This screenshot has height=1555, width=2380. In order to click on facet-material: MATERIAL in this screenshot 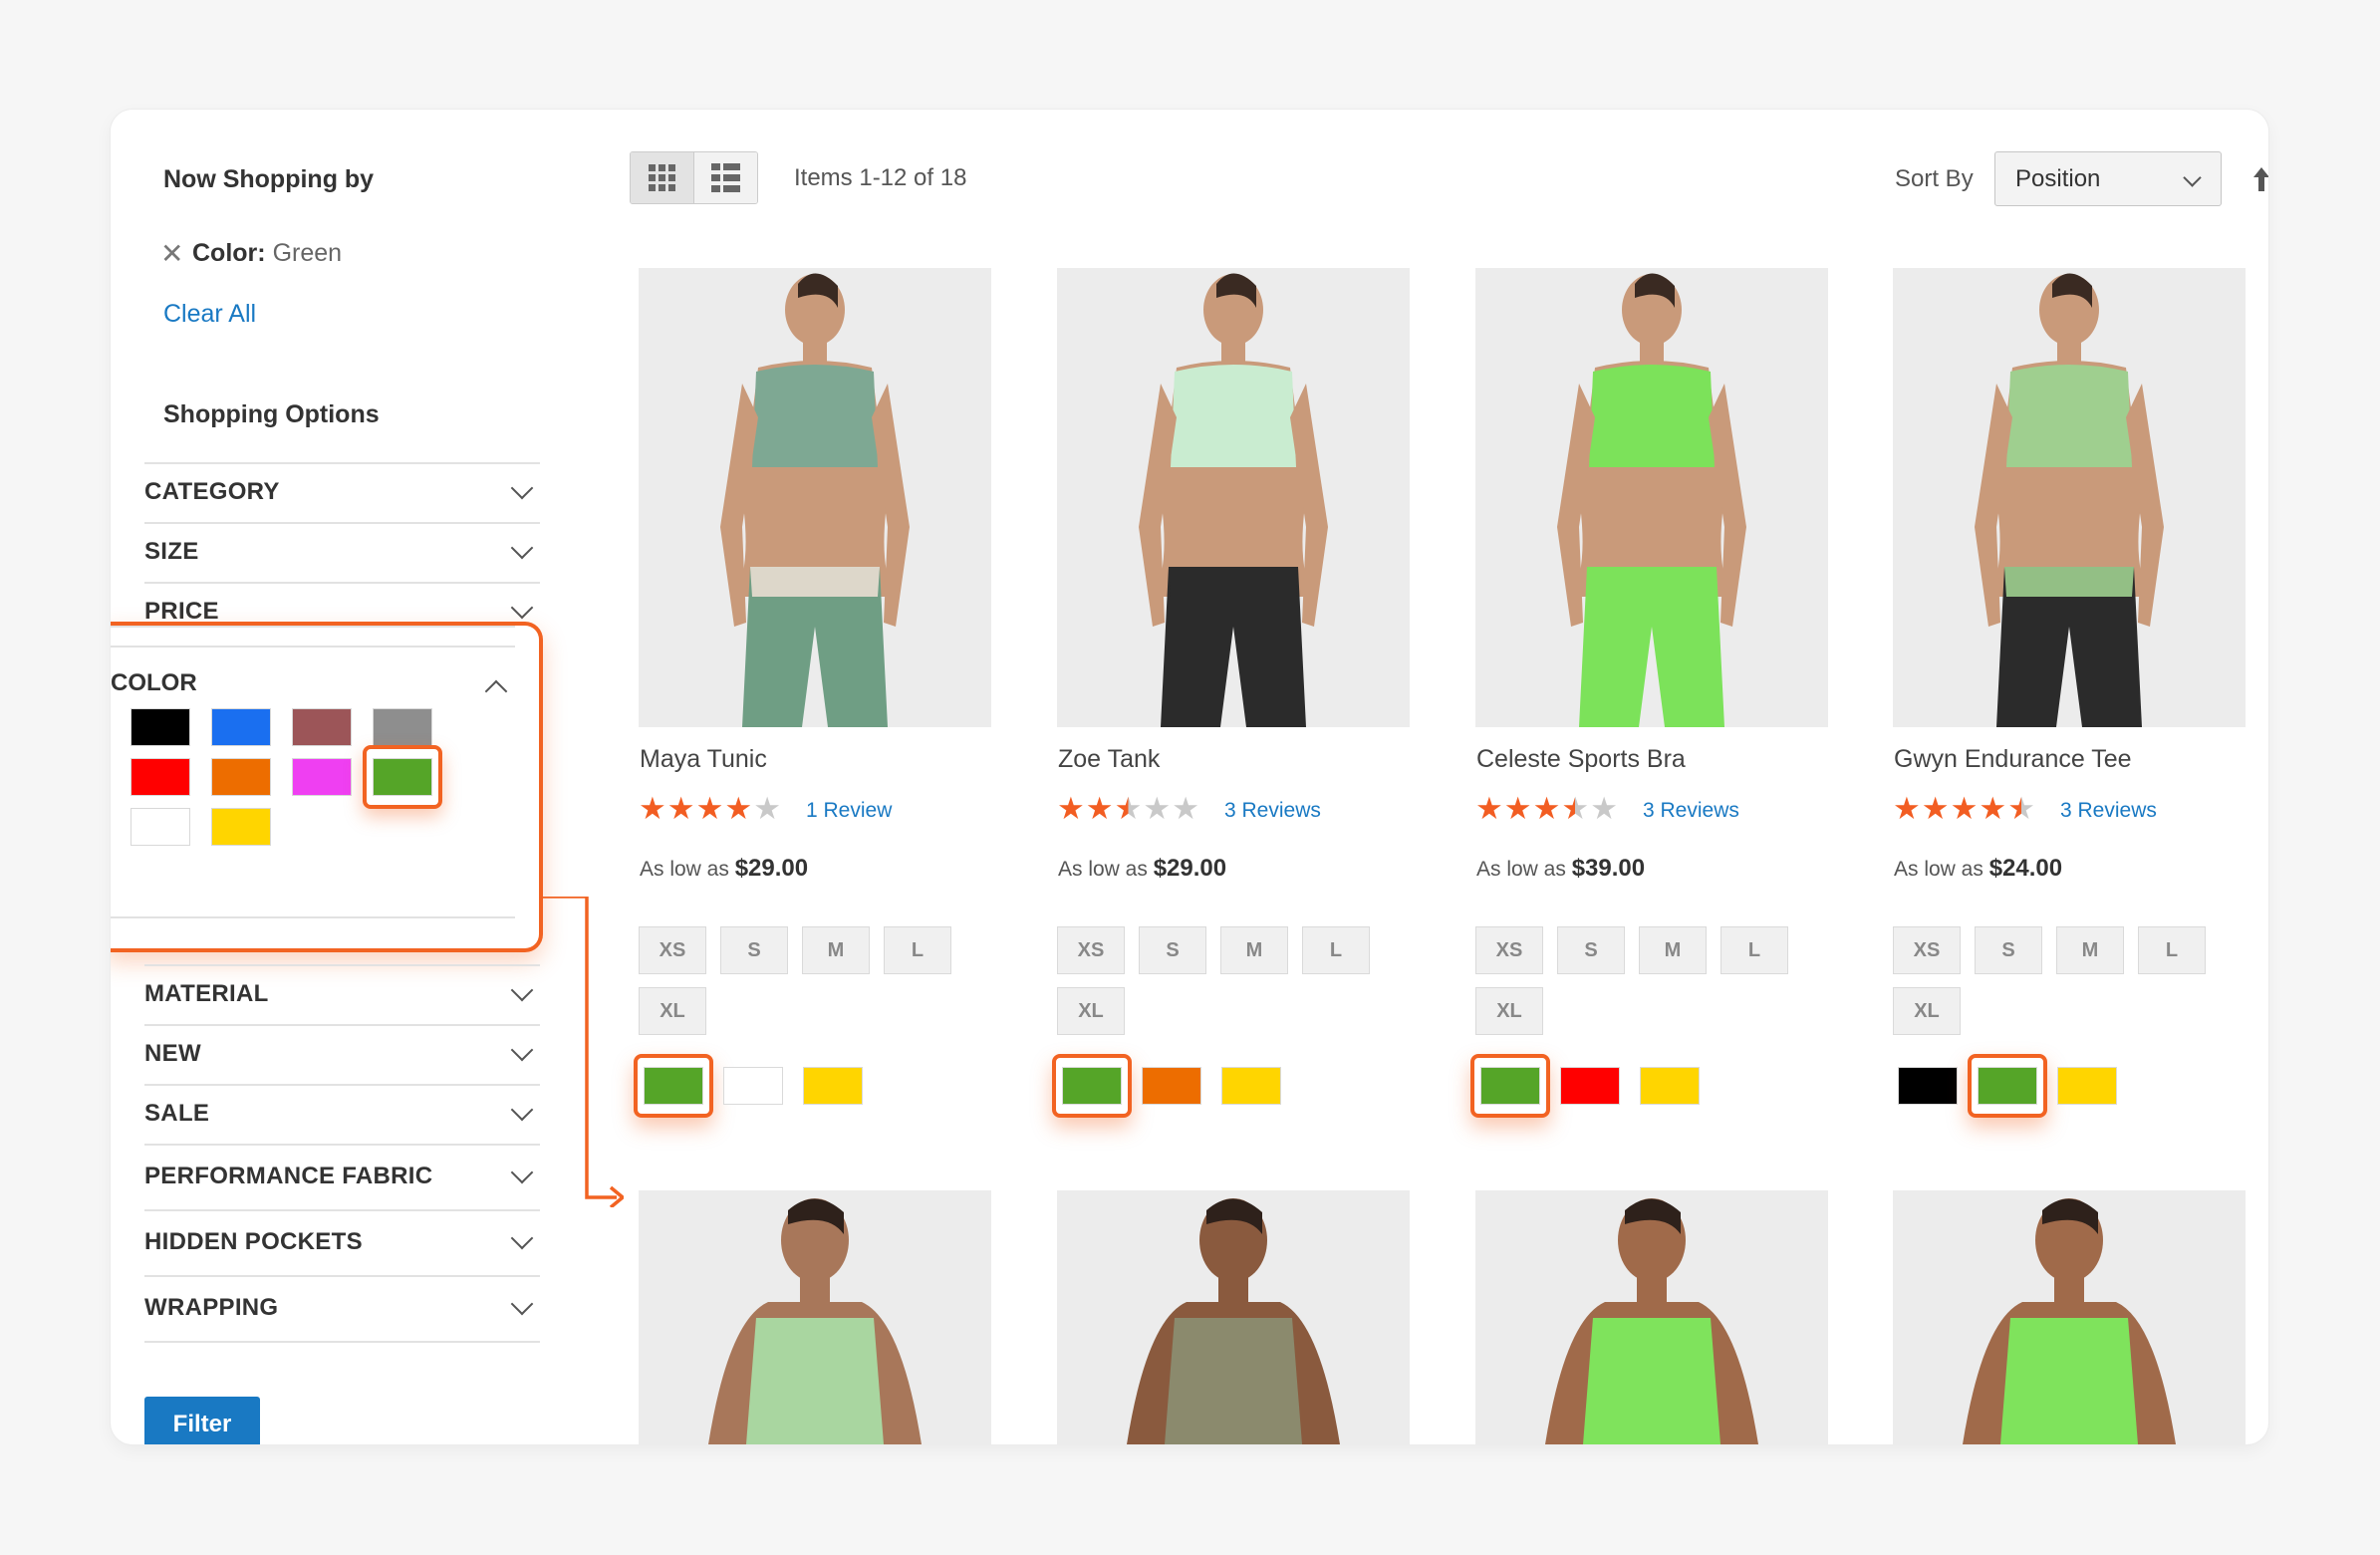, I will do `click(342, 993)`.